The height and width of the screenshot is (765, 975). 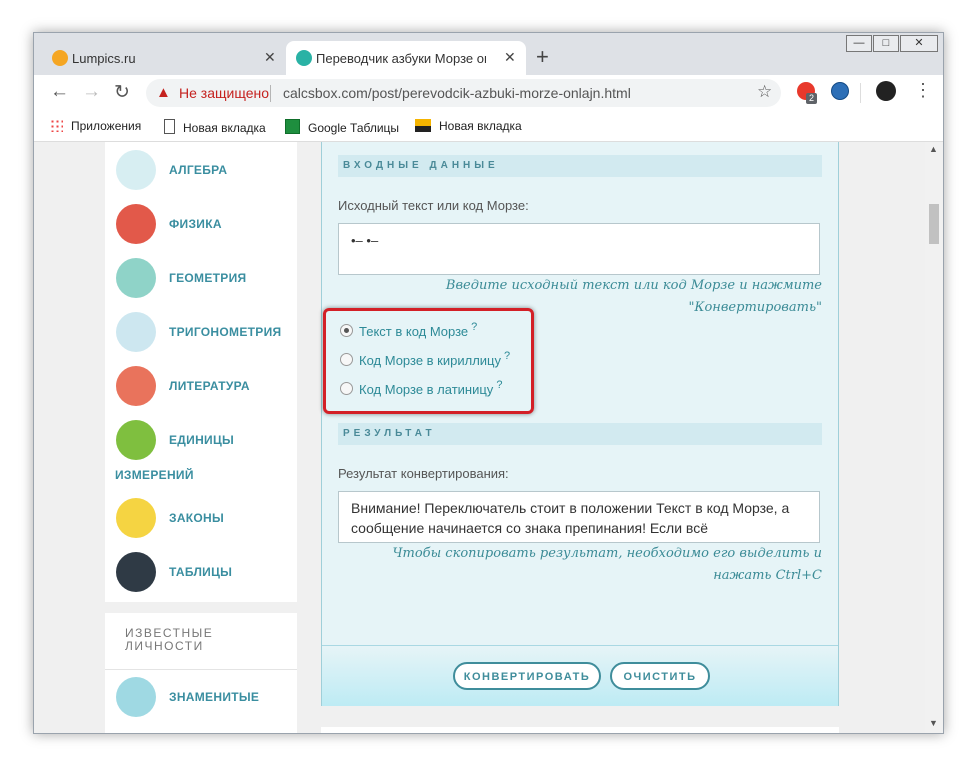 What do you see at coordinates (225, 332) in the screenshot?
I see `sidebar-item-label: ТРИГОНОМЕТРИЯ` at bounding box center [225, 332].